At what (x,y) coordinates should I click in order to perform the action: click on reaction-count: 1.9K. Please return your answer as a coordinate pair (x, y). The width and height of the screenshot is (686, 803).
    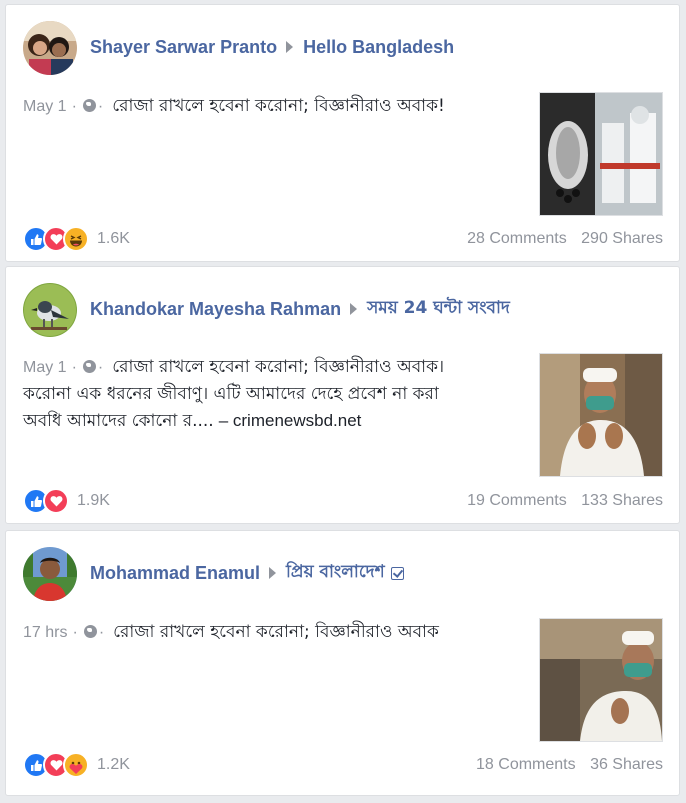
    Looking at the image, I should click on (93, 501).